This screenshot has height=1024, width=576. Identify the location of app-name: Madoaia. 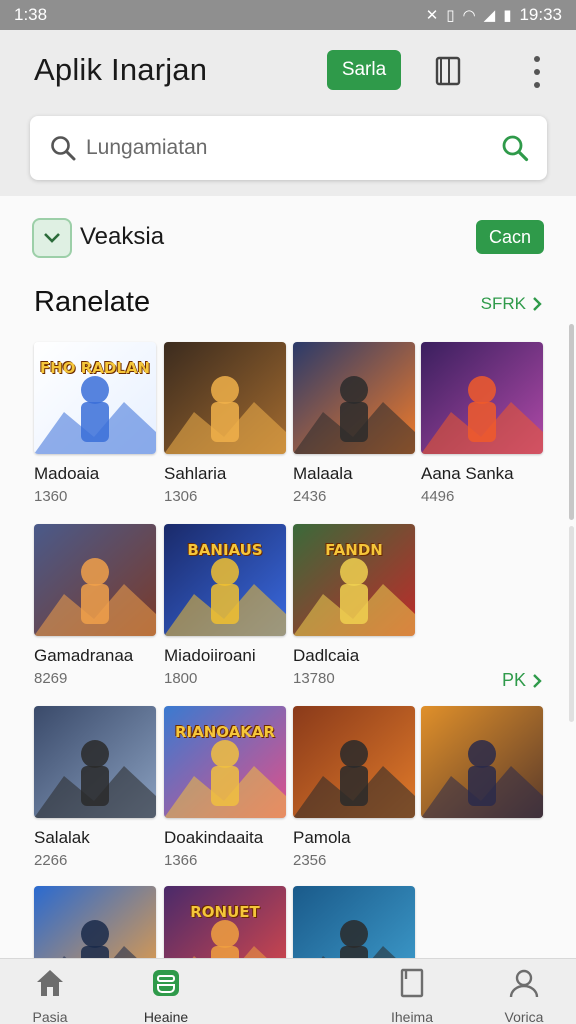
(67, 473).